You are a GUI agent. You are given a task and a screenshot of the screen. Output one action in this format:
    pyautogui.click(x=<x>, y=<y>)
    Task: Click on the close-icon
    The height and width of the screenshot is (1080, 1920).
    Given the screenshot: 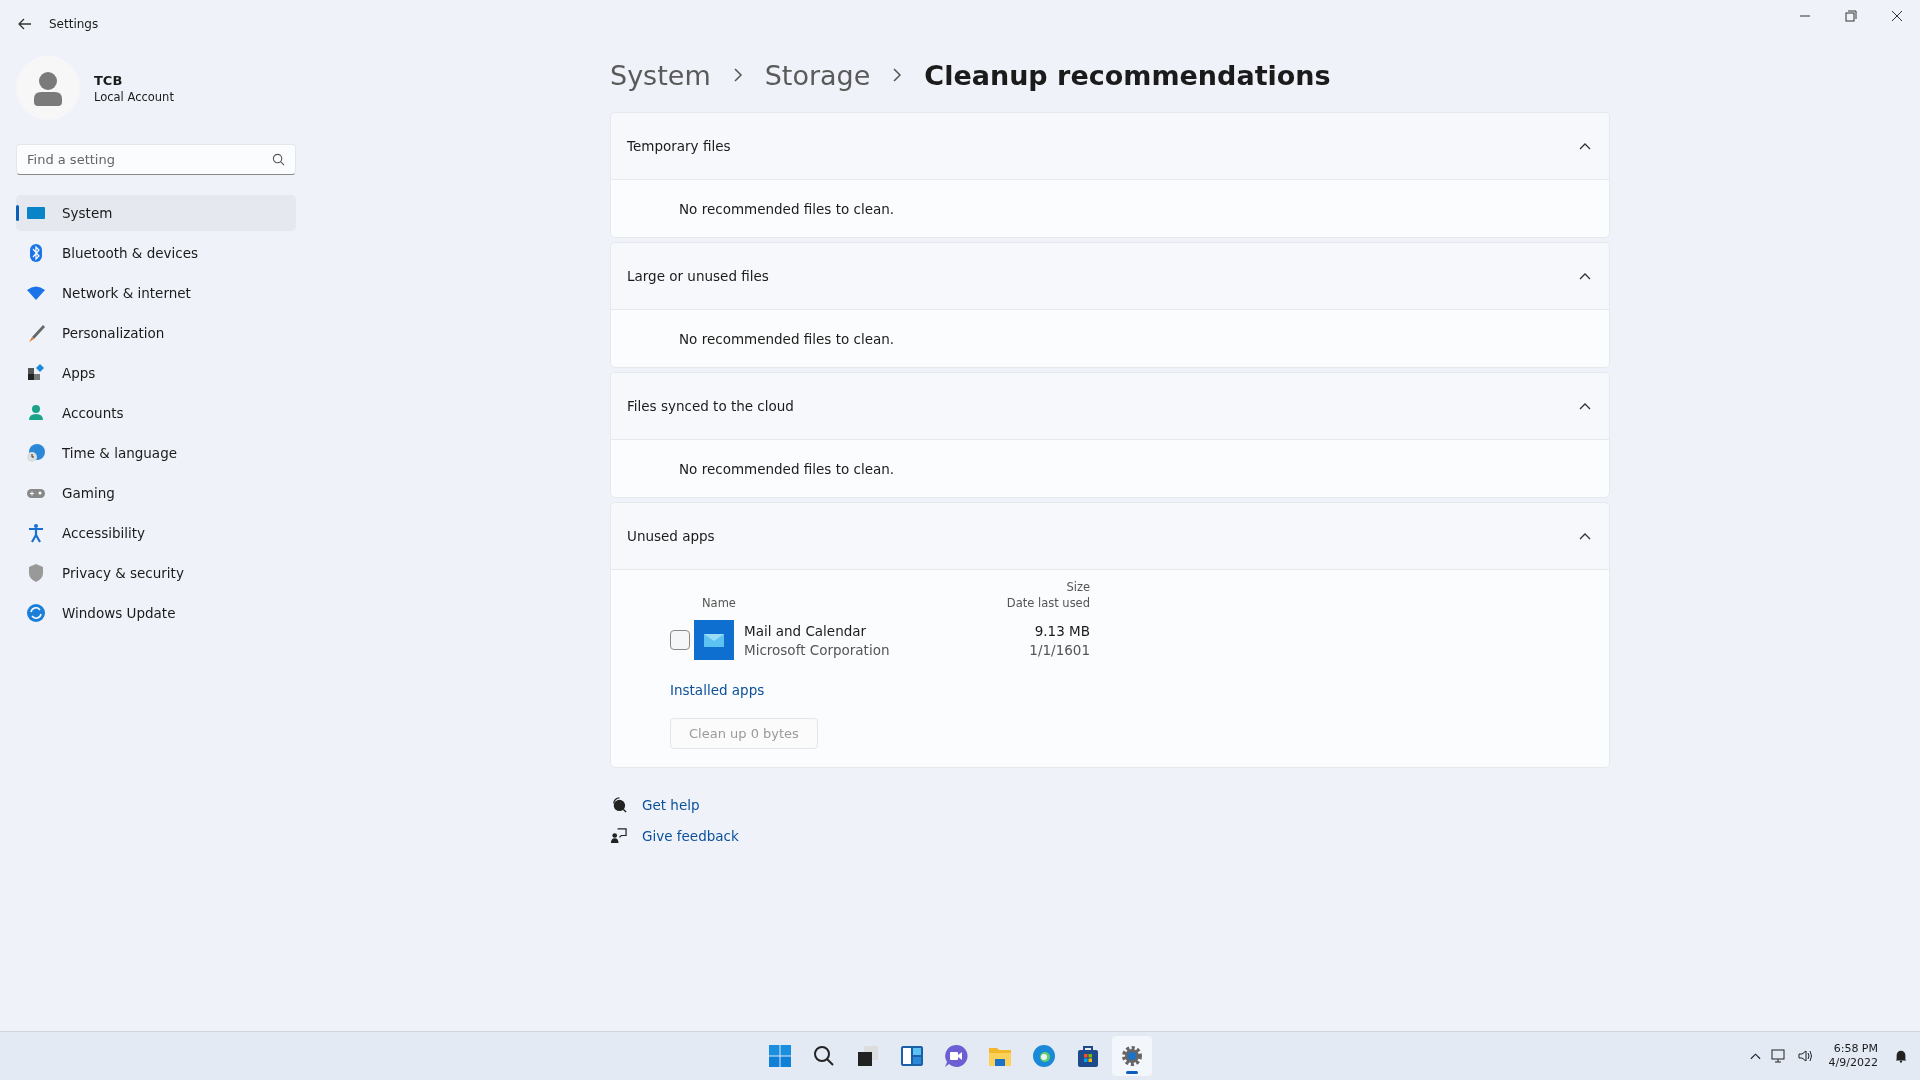 What is the action you would take?
    pyautogui.click(x=1897, y=16)
    